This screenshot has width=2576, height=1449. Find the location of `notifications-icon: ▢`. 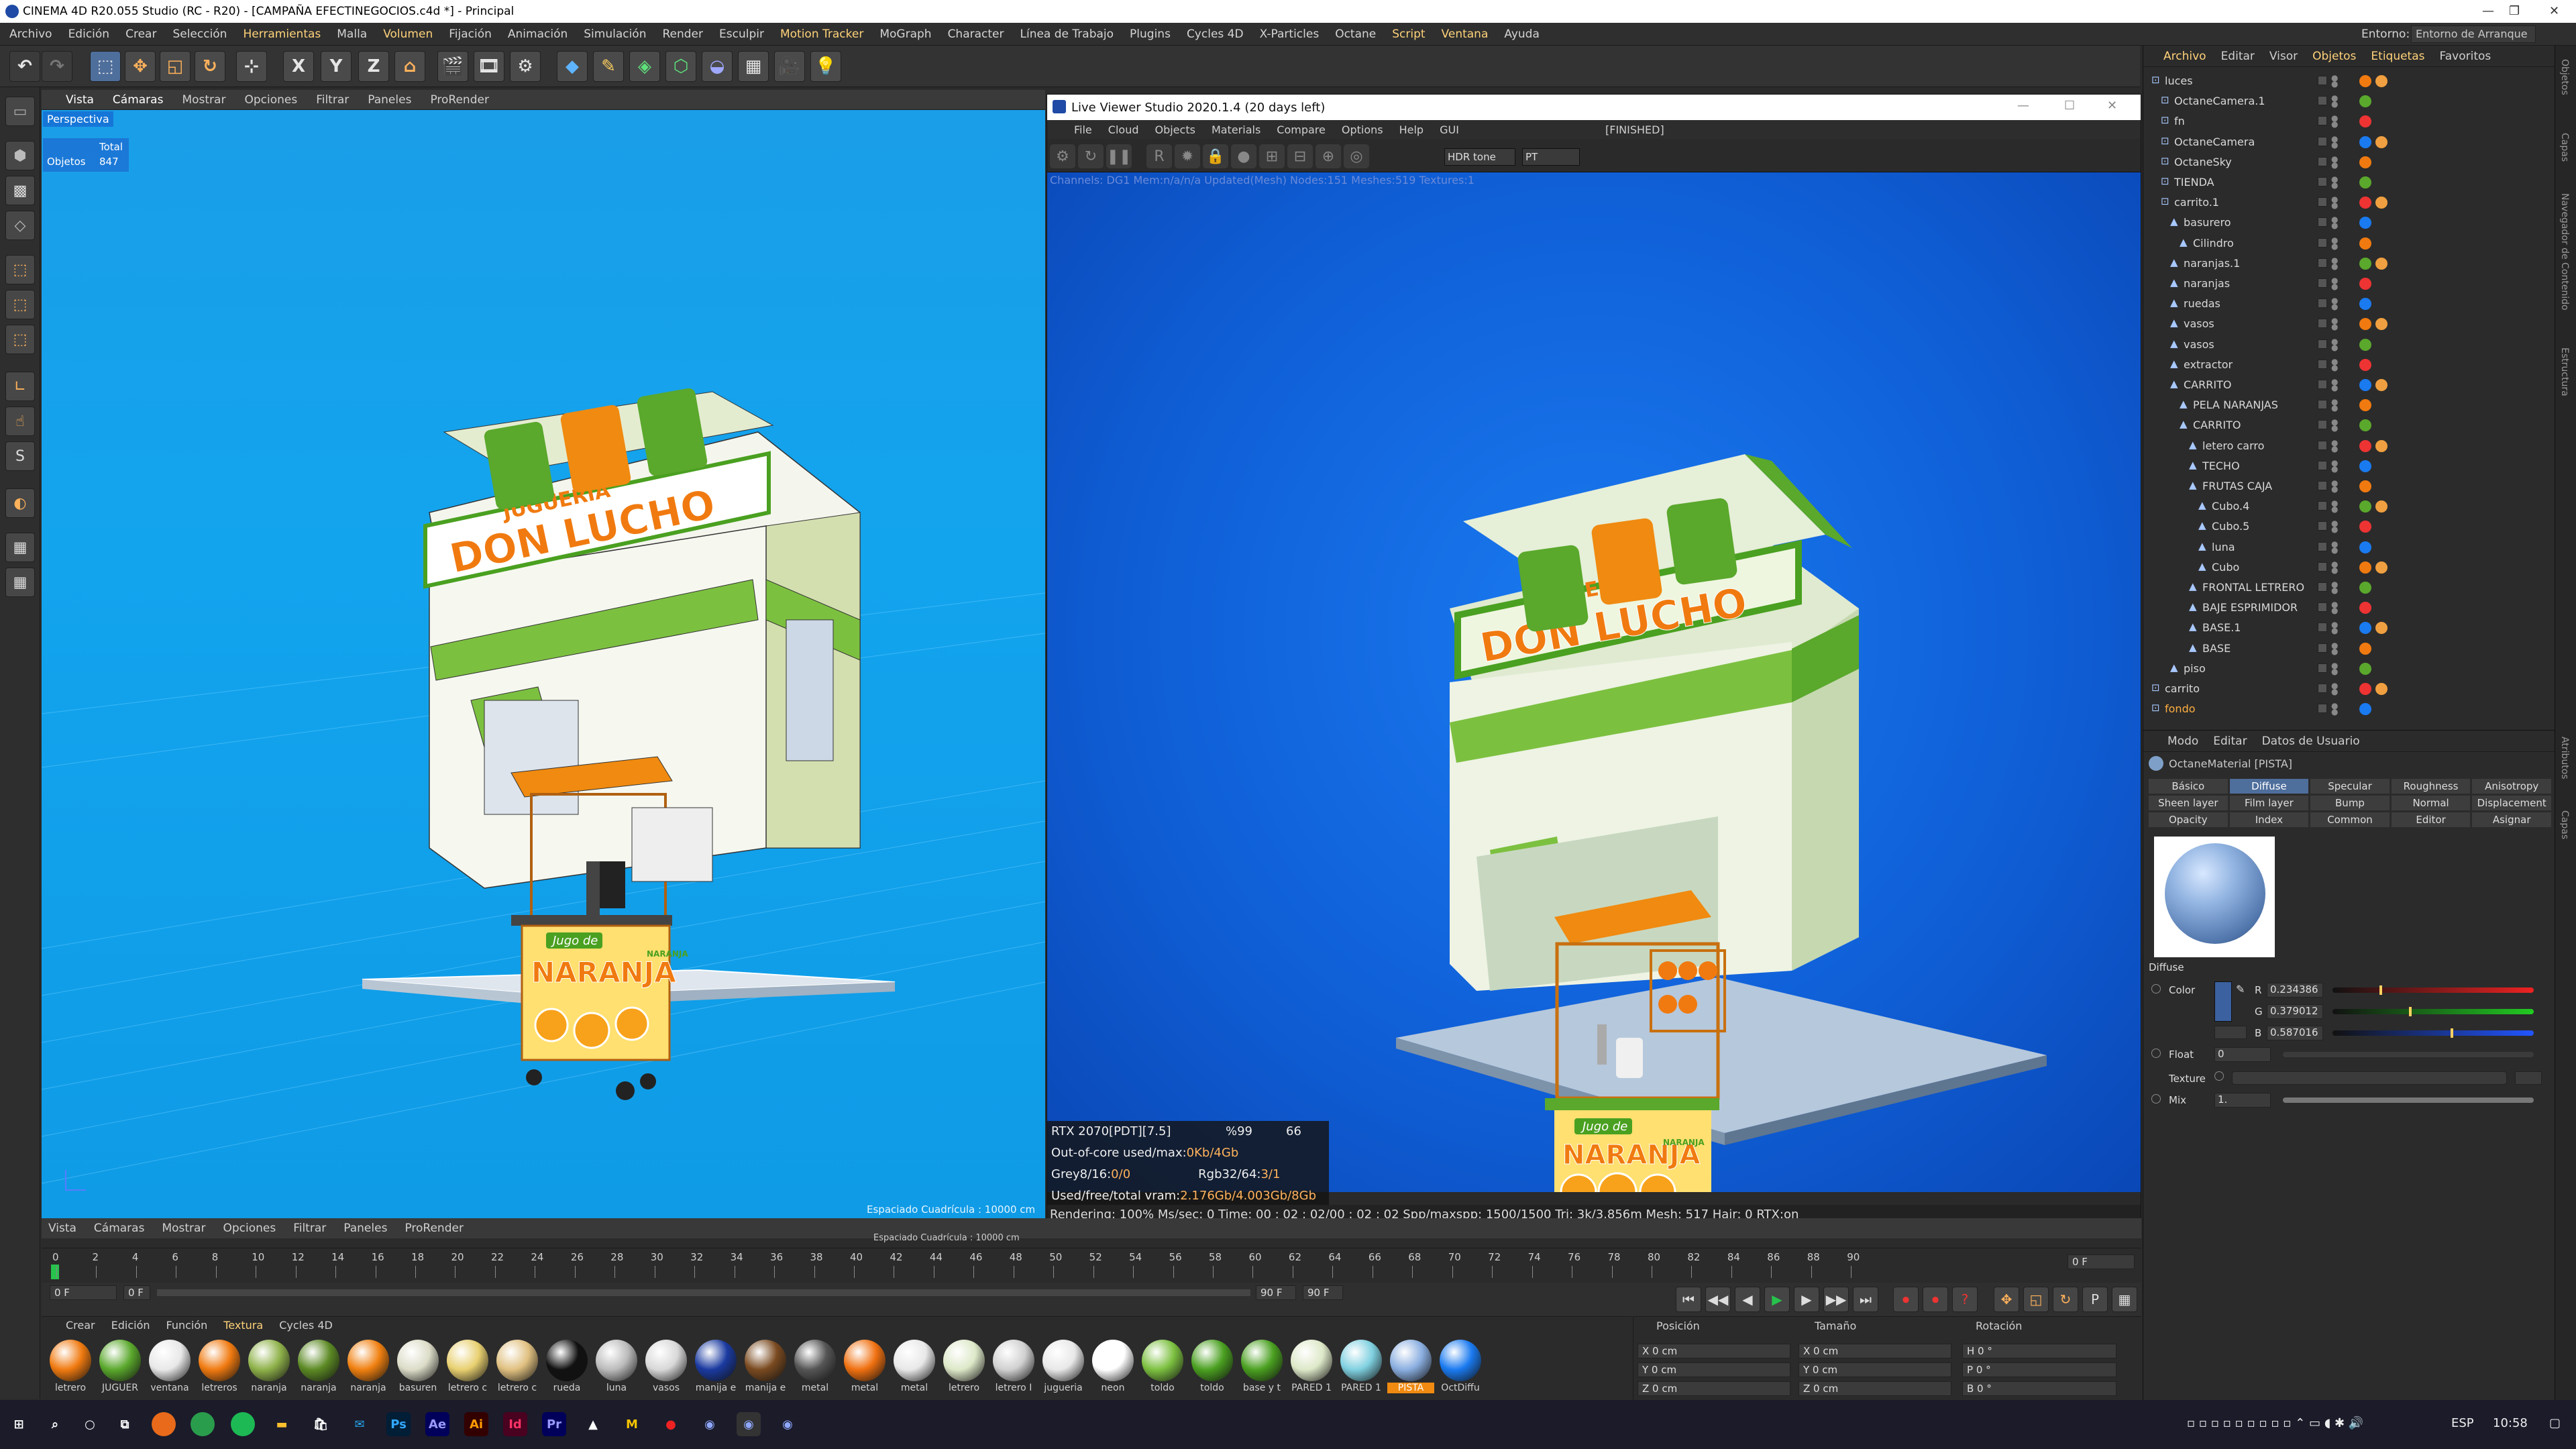

notifications-icon: ▢ is located at coordinates (2555, 1423).